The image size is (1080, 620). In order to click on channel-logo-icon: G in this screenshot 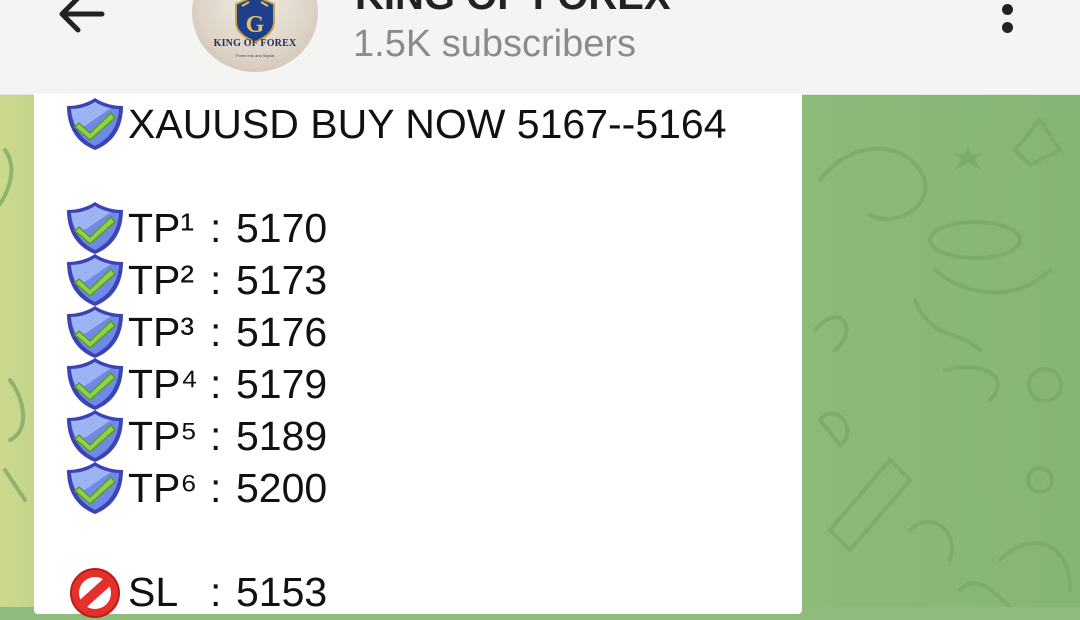, I will do `click(255, 22)`.